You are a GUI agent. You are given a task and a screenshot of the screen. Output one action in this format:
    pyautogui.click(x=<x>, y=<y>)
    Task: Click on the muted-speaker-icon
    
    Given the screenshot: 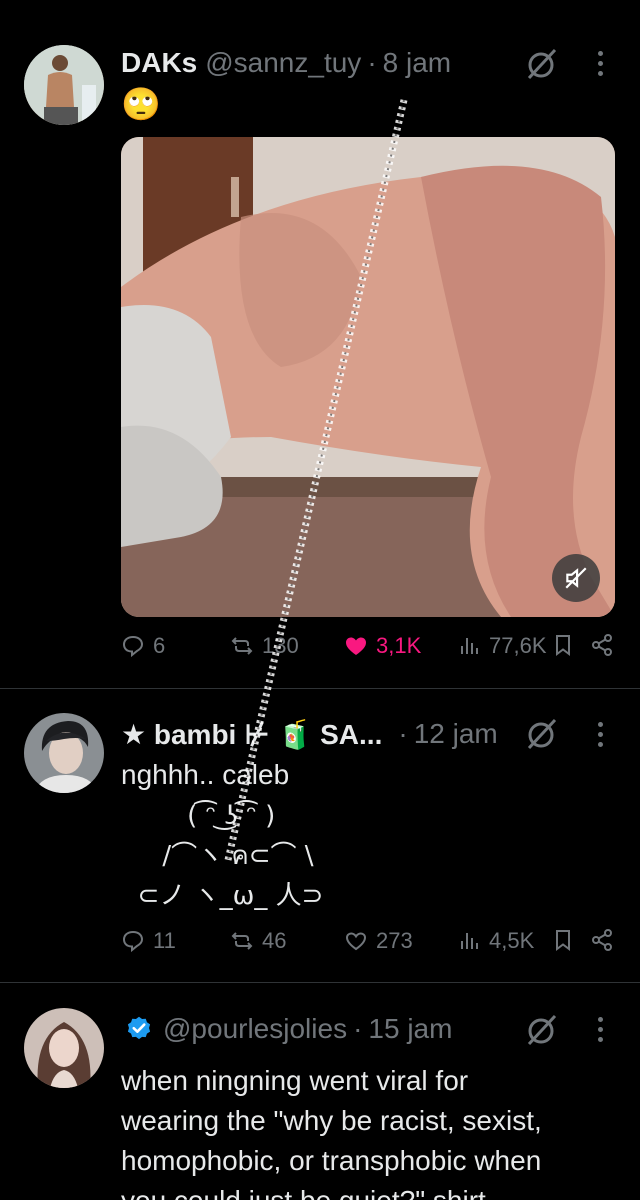 What is the action you would take?
    pyautogui.click(x=576, y=578)
    